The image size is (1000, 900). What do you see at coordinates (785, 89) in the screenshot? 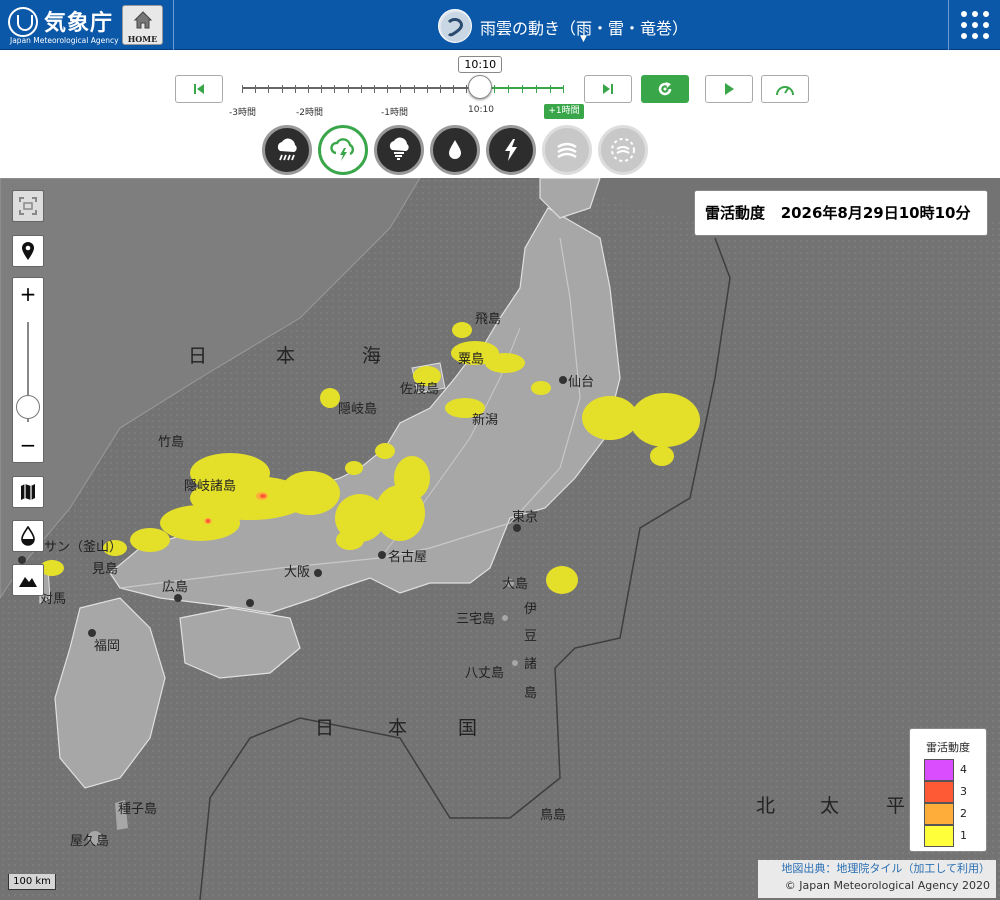
I see `speed-button` at bounding box center [785, 89].